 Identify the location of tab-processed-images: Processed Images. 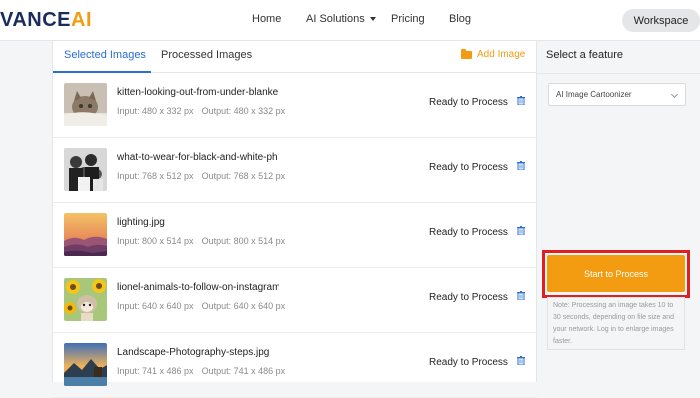
(206, 55).